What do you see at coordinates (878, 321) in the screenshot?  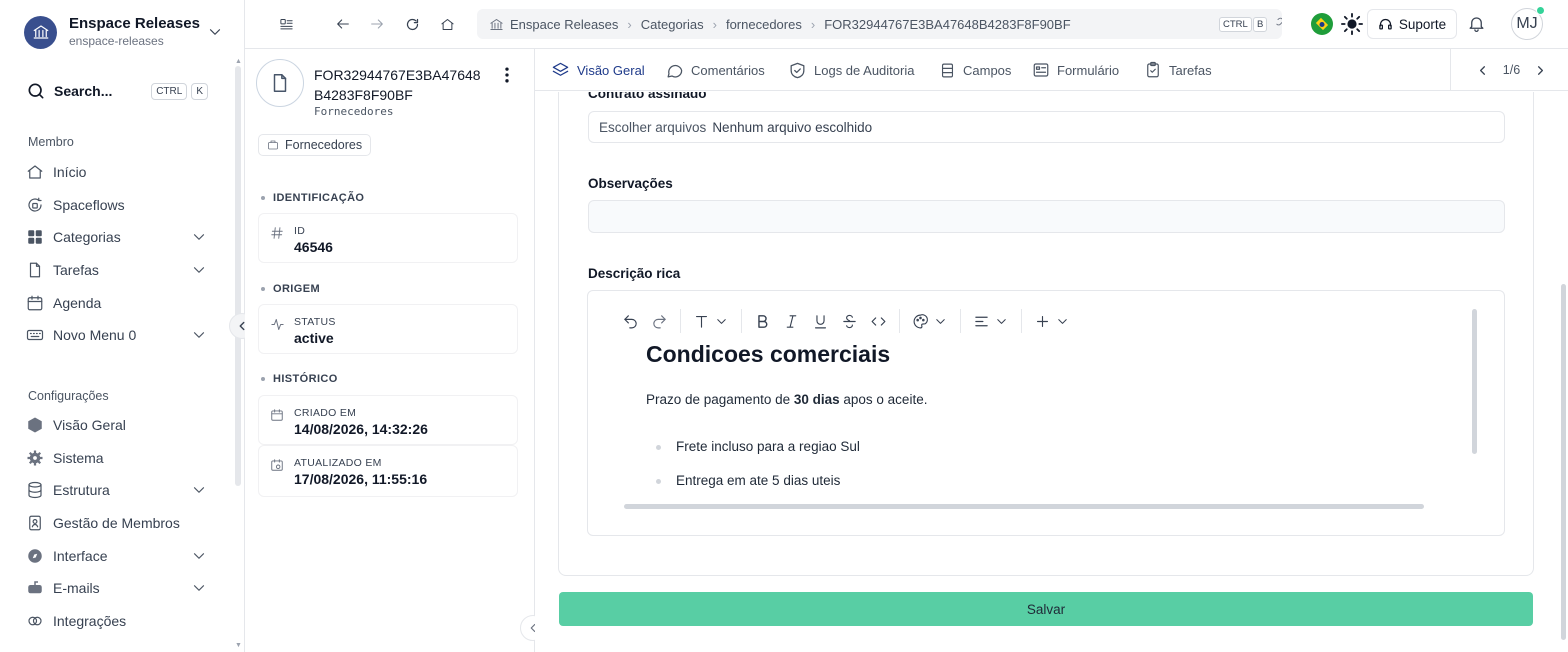 I see `code-button` at bounding box center [878, 321].